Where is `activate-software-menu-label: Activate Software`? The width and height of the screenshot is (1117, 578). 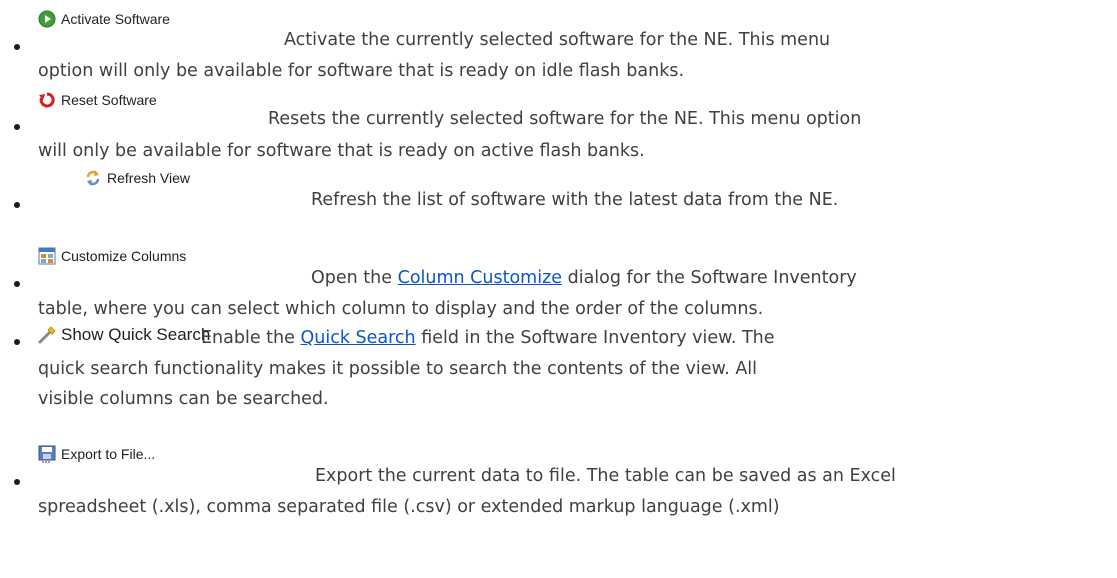
activate-software-menu-label: Activate Software is located at coordinates (104, 19).